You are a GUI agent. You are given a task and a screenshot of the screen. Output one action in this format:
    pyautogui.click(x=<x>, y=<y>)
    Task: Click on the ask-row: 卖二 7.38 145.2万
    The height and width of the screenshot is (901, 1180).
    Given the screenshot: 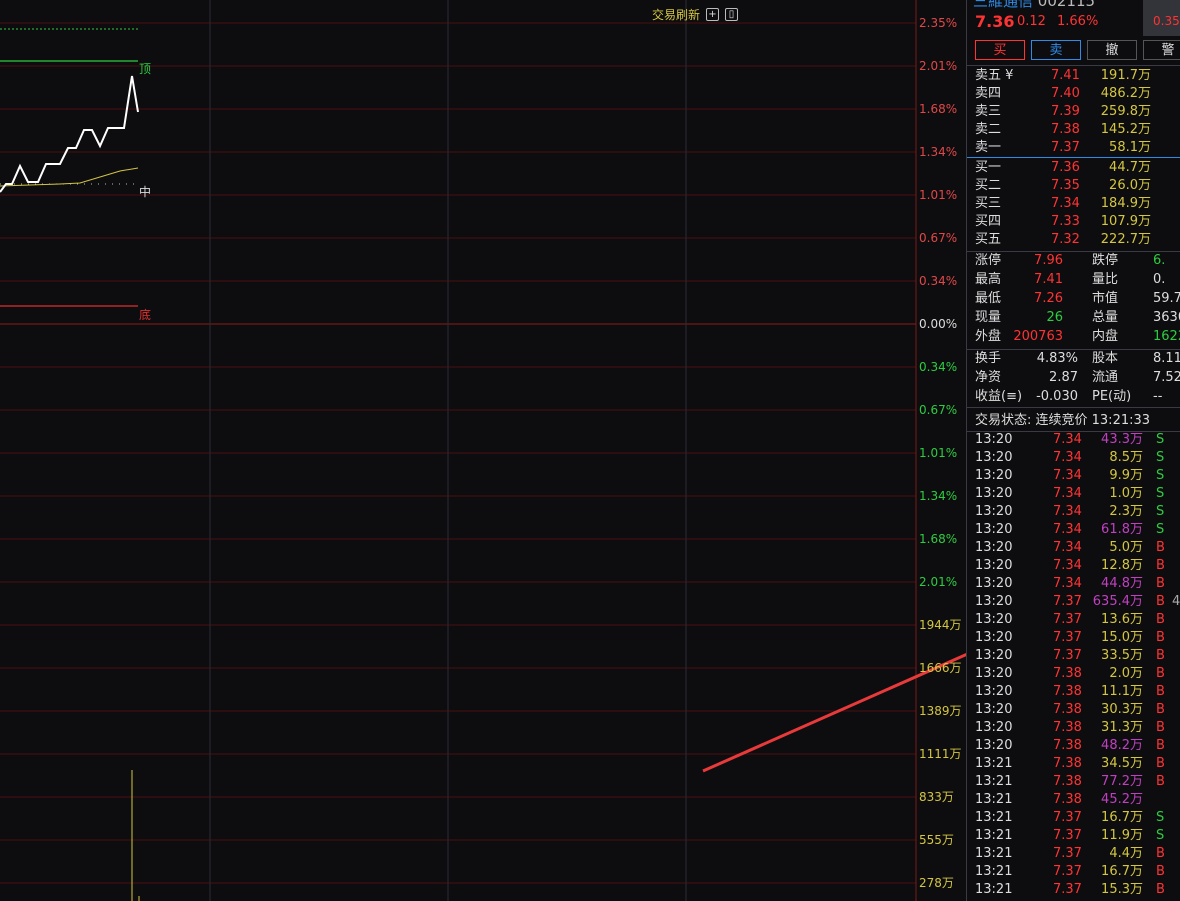 What is the action you would take?
    pyautogui.click(x=1073, y=130)
    